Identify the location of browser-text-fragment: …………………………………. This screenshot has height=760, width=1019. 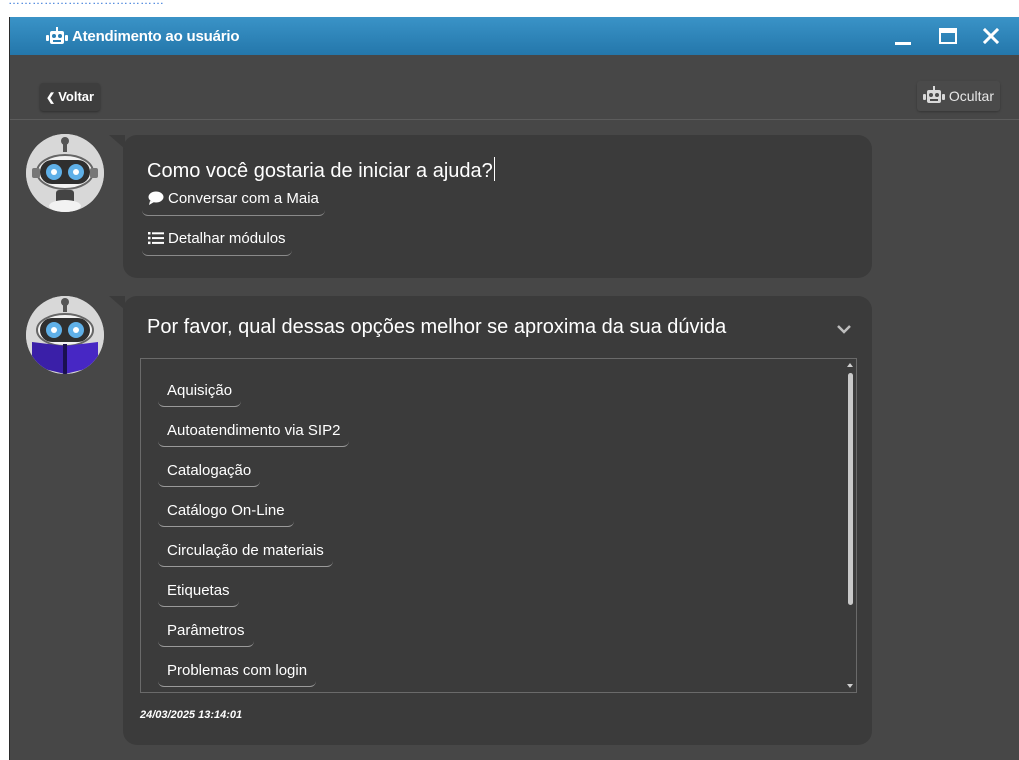
(86, 3).